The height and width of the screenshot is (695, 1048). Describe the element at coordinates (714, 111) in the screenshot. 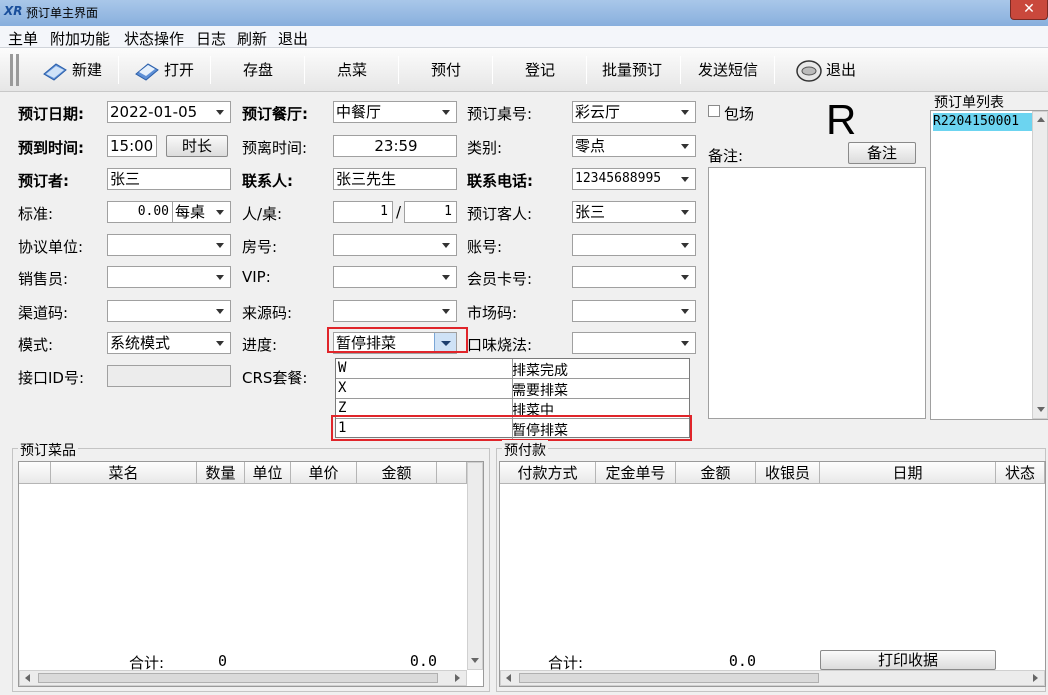

I see `private-room-checkbox` at that location.